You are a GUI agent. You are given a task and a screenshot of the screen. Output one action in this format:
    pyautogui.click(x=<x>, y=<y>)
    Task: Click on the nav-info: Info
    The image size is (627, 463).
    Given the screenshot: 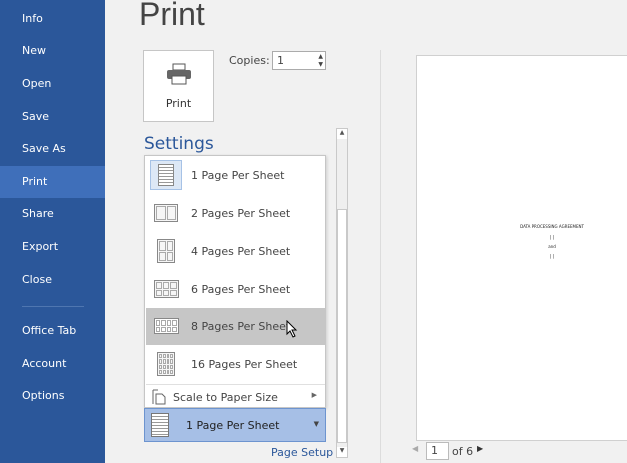 What is the action you would take?
    pyautogui.click(x=52, y=19)
    